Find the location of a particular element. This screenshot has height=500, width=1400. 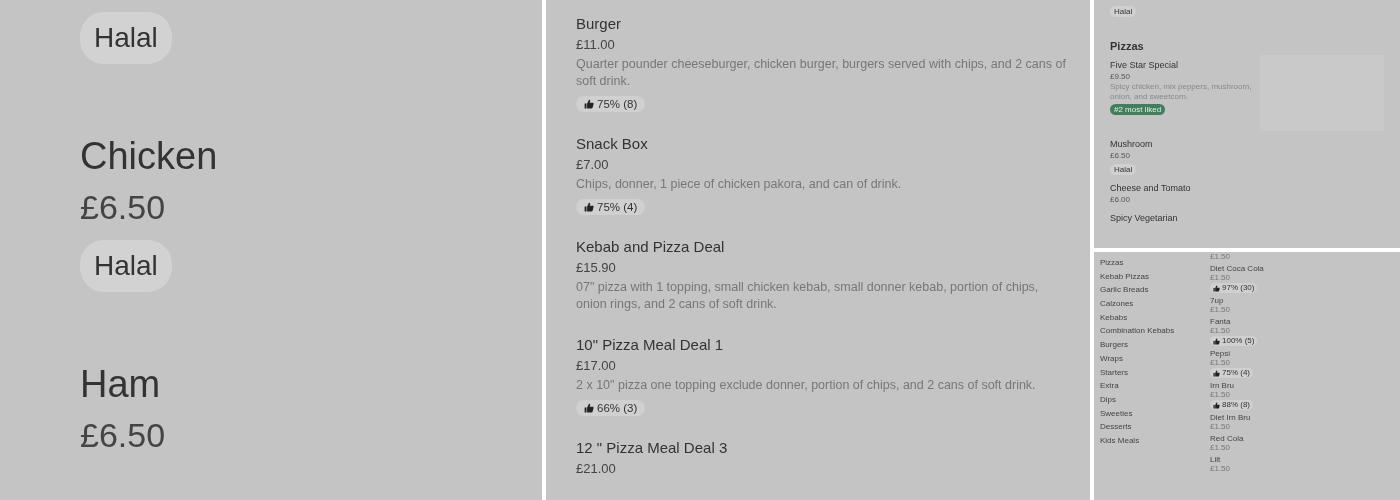

category-link: Dips is located at coordinates (1155, 401).